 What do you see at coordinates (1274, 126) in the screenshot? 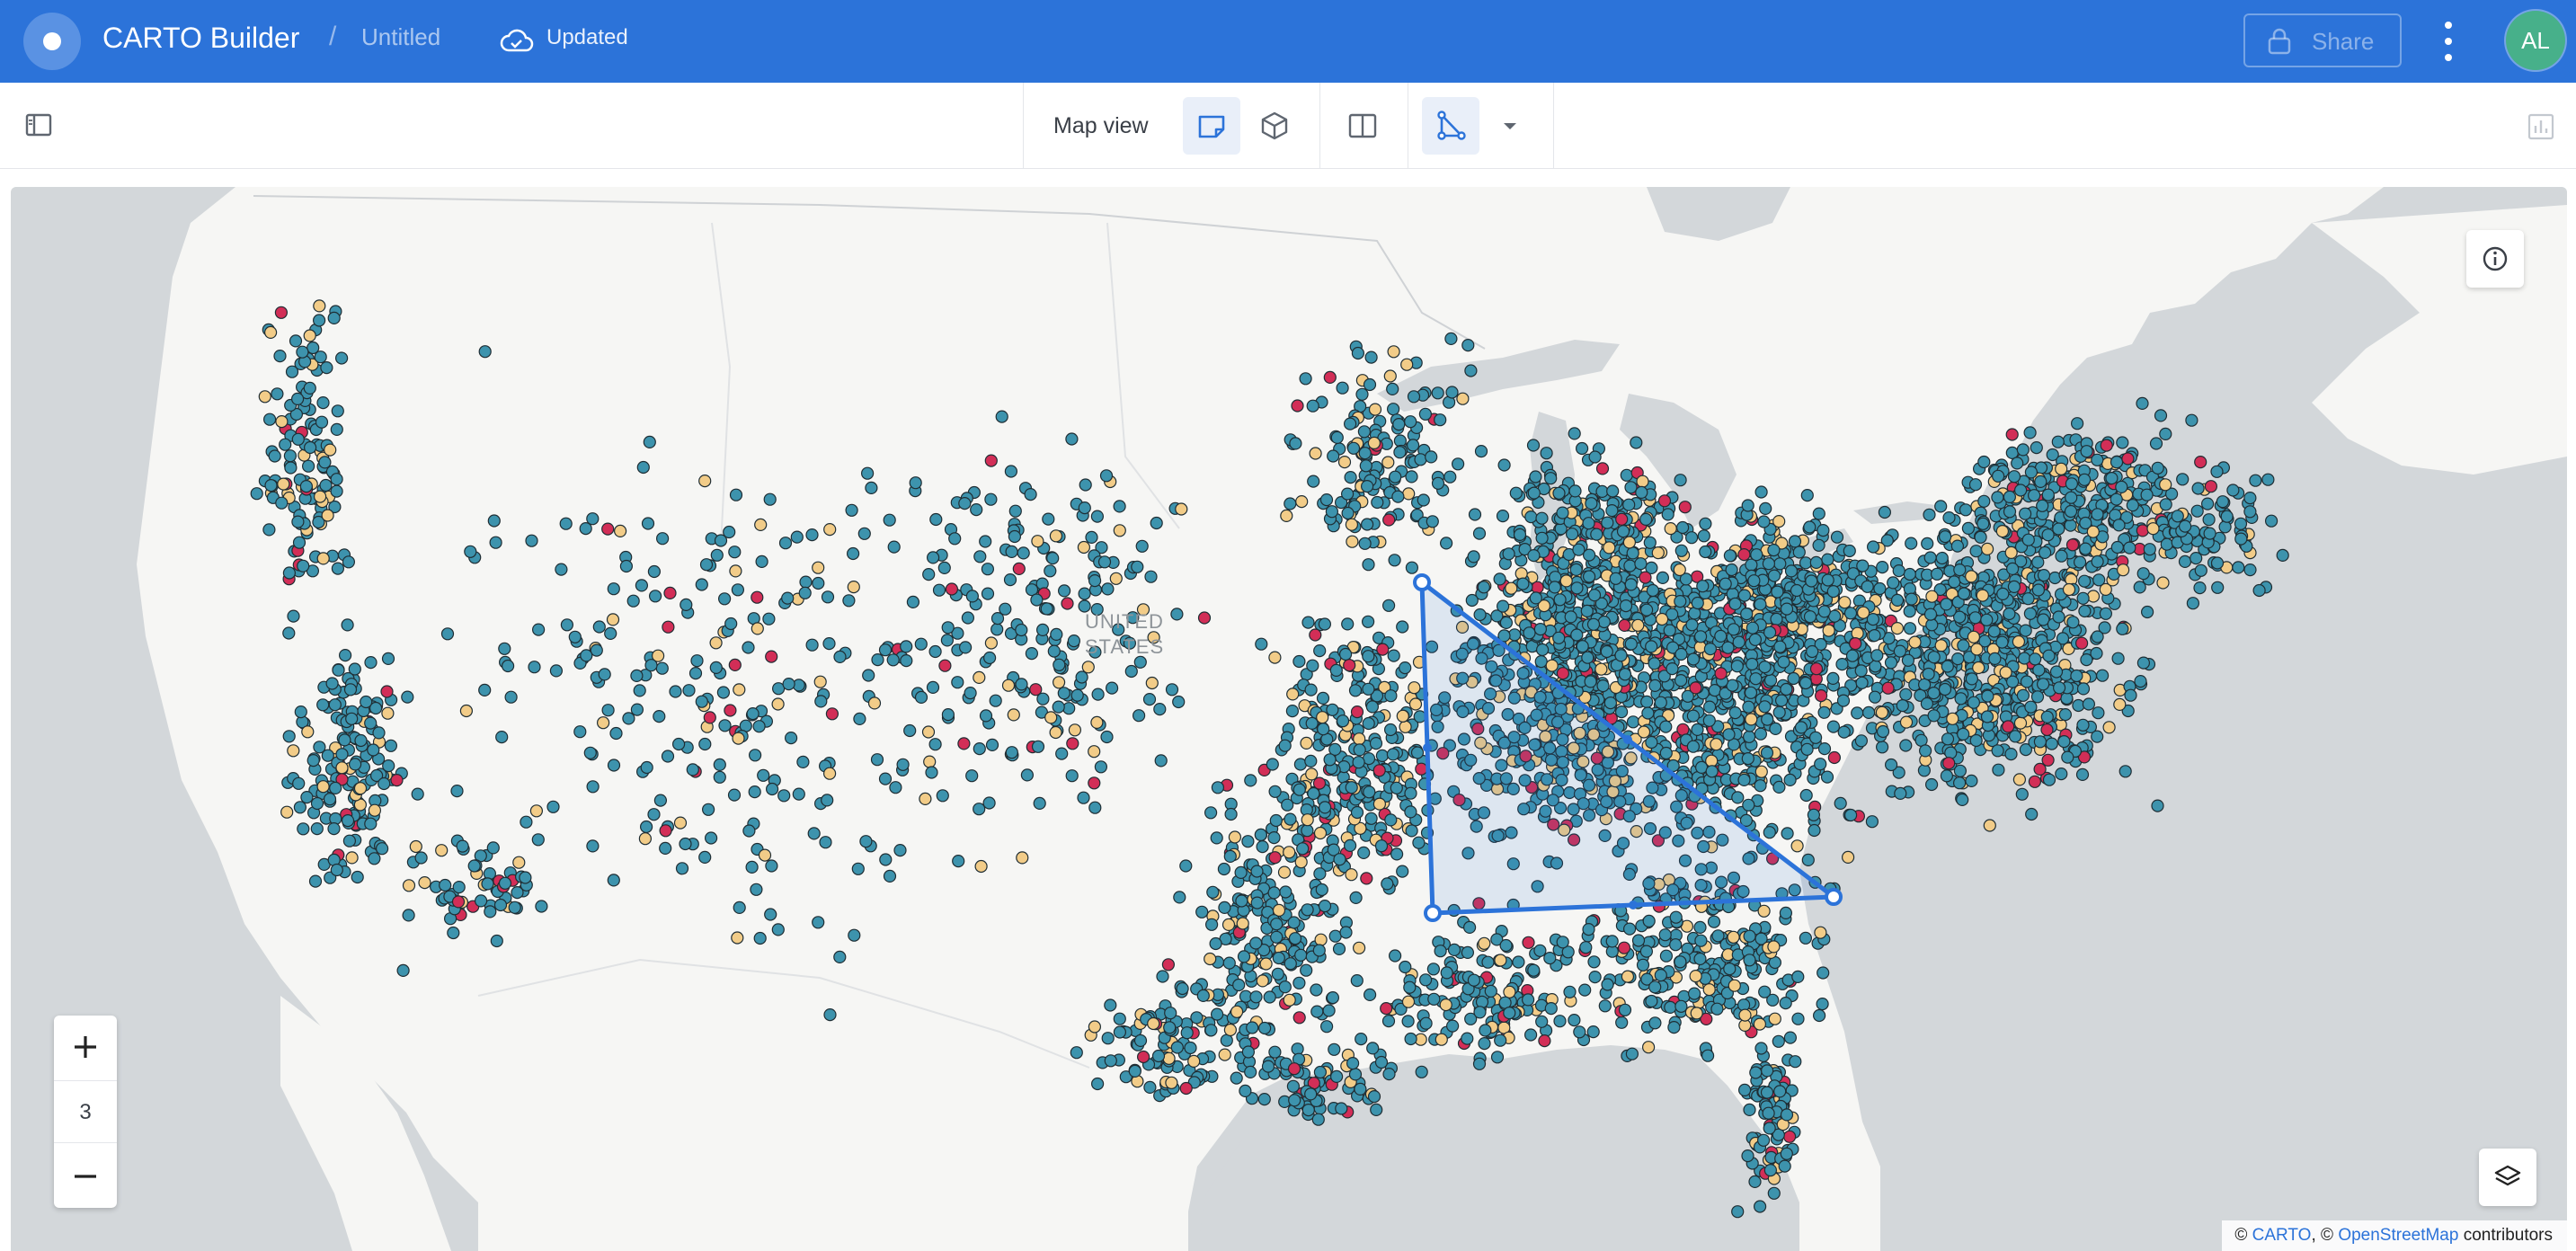
I see `3d-view-button` at bounding box center [1274, 126].